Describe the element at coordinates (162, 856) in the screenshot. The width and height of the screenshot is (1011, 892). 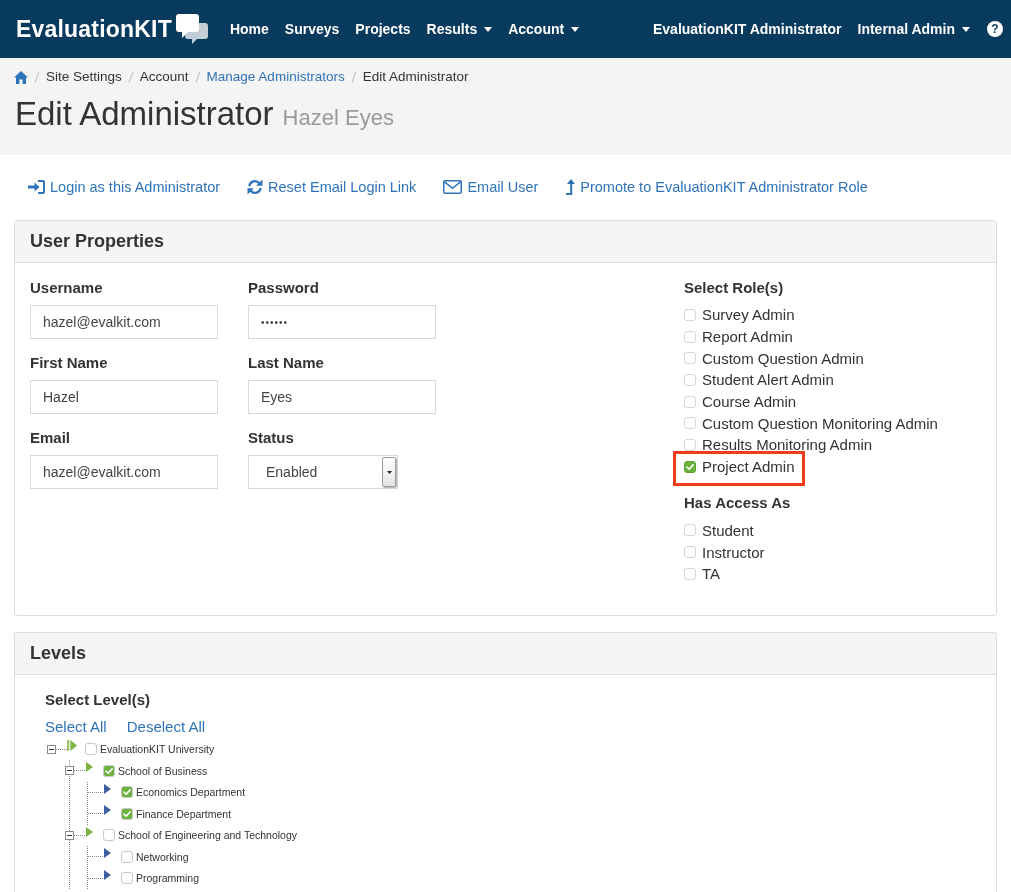
I see `tree-item-label: Networking` at that location.